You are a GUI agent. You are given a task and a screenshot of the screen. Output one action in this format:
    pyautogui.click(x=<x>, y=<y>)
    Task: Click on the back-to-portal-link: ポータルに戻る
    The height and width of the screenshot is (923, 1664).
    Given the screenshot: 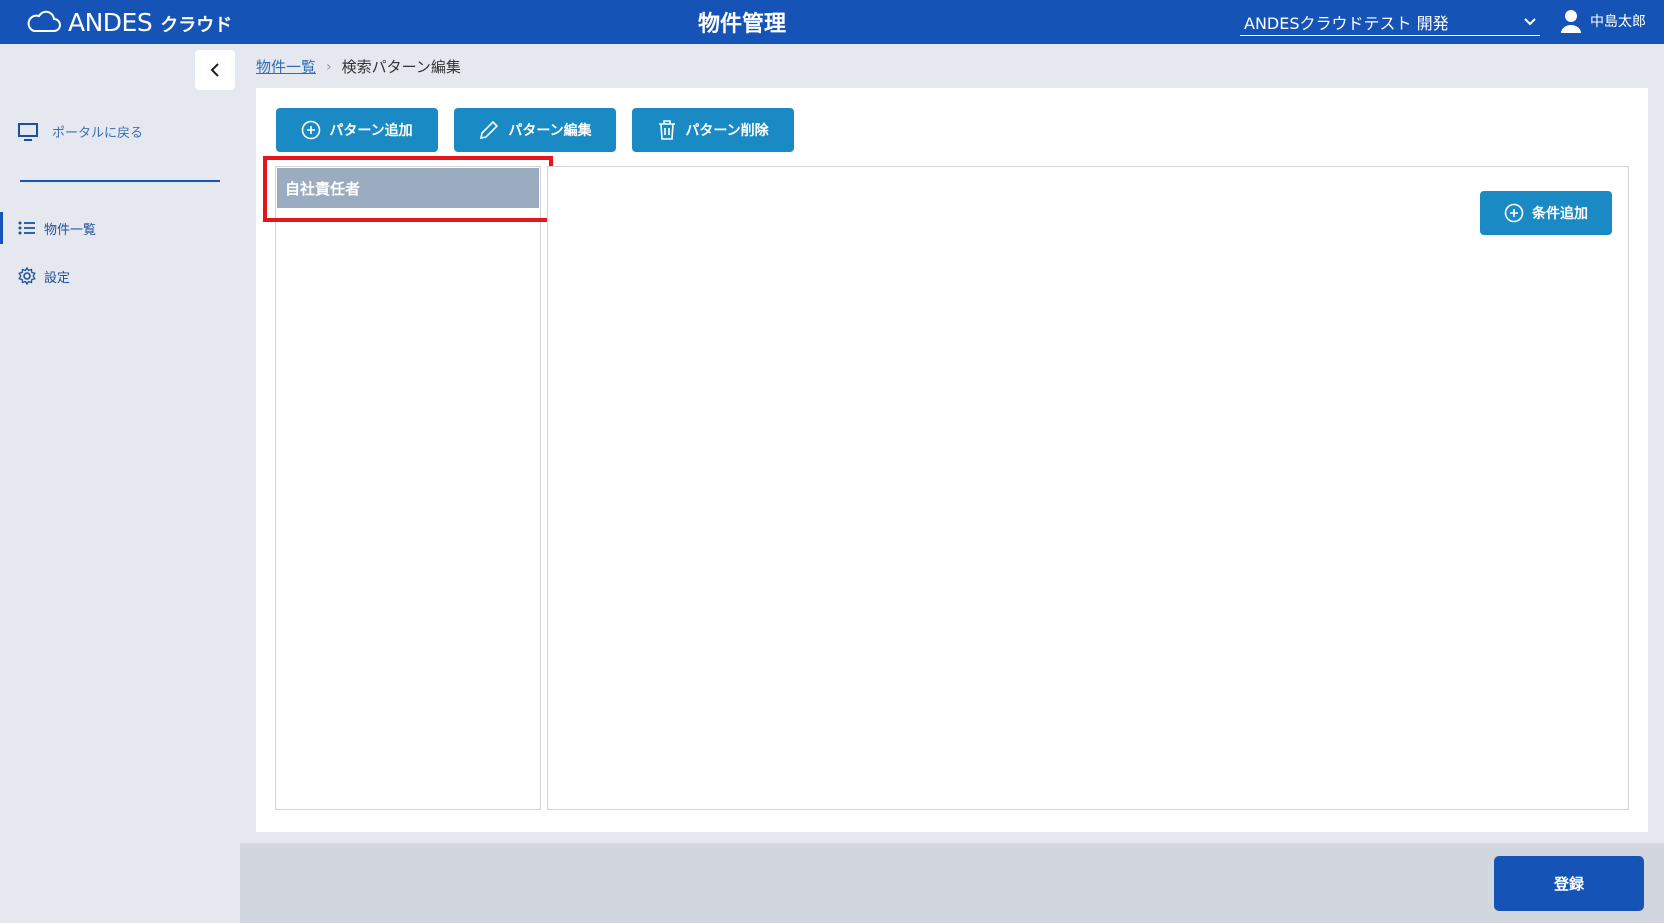 What is the action you would take?
    pyautogui.click(x=80, y=131)
    